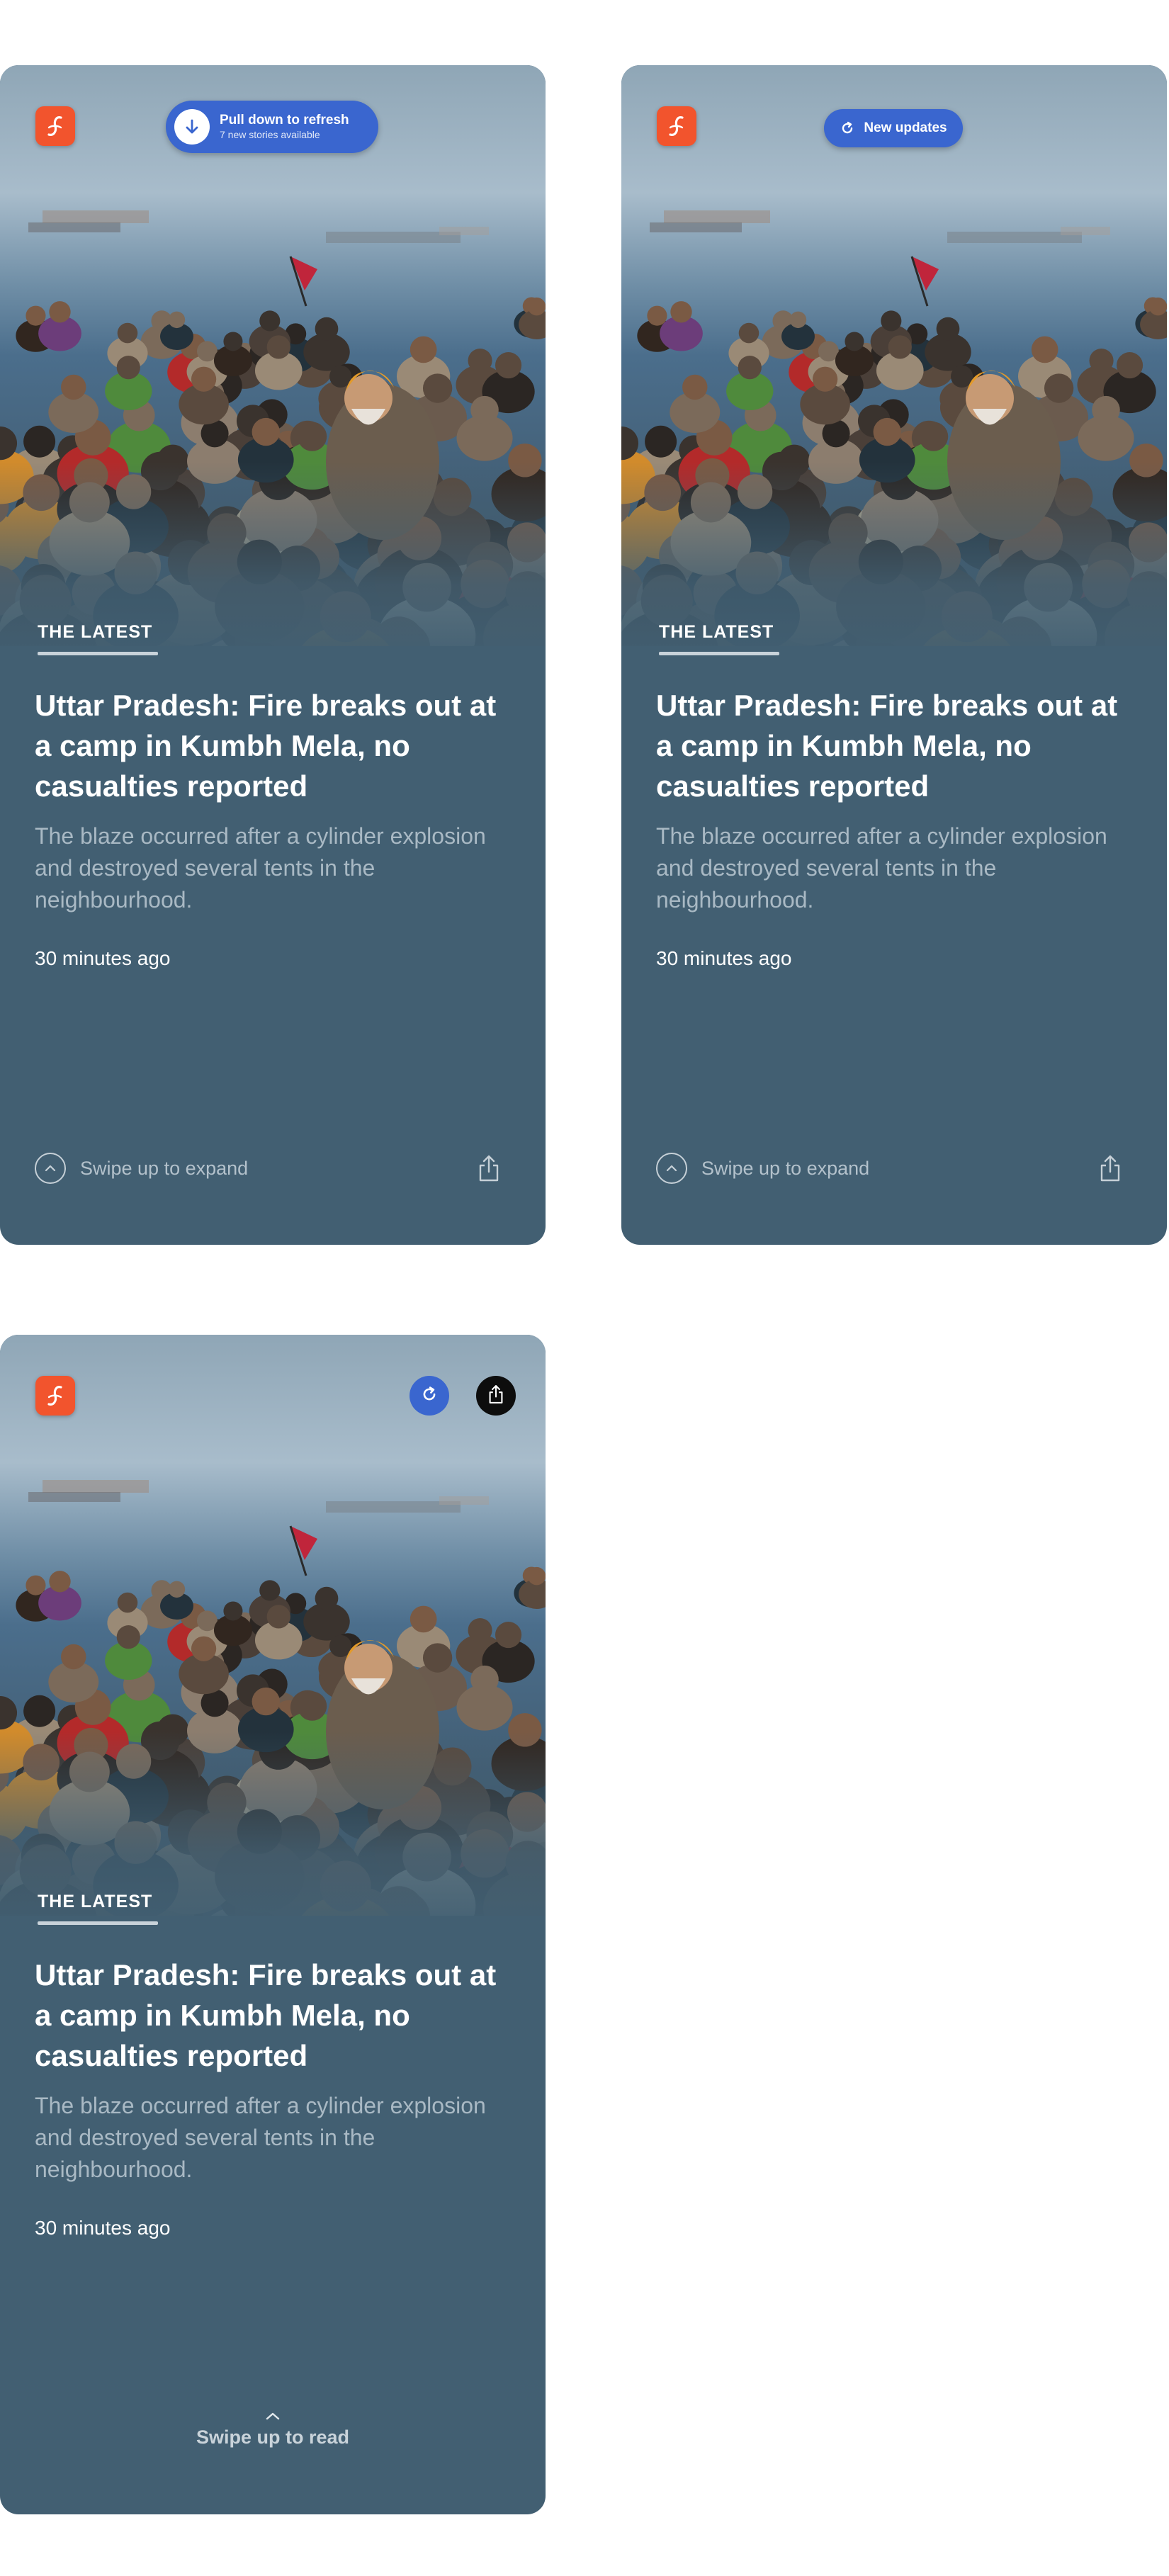  I want to click on pill-subtitle: 7 new stories available, so click(270, 134).